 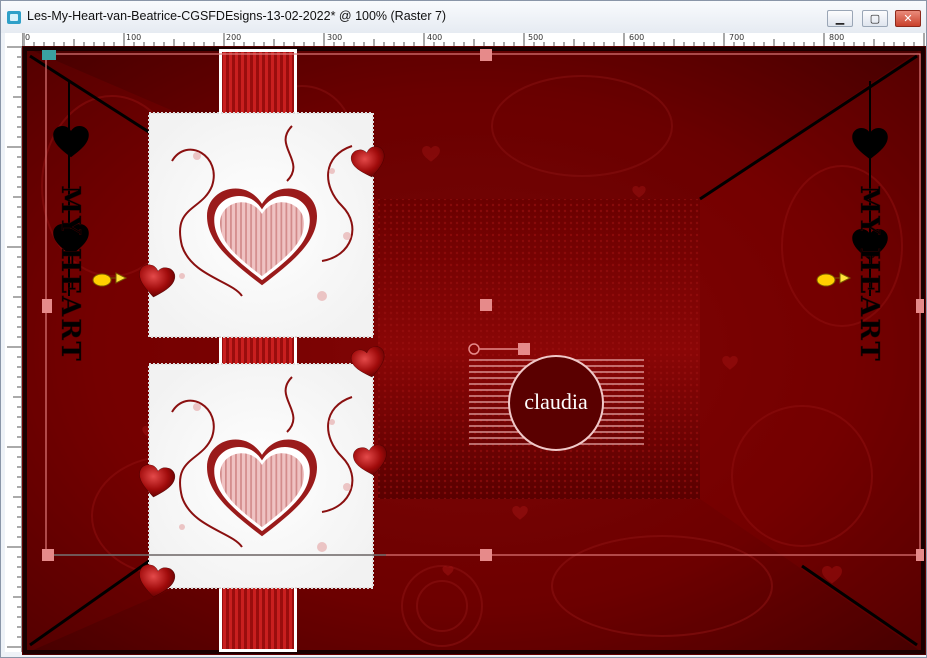 What do you see at coordinates (435, 37) in the screenshot?
I see `ruler-label: 400` at bounding box center [435, 37].